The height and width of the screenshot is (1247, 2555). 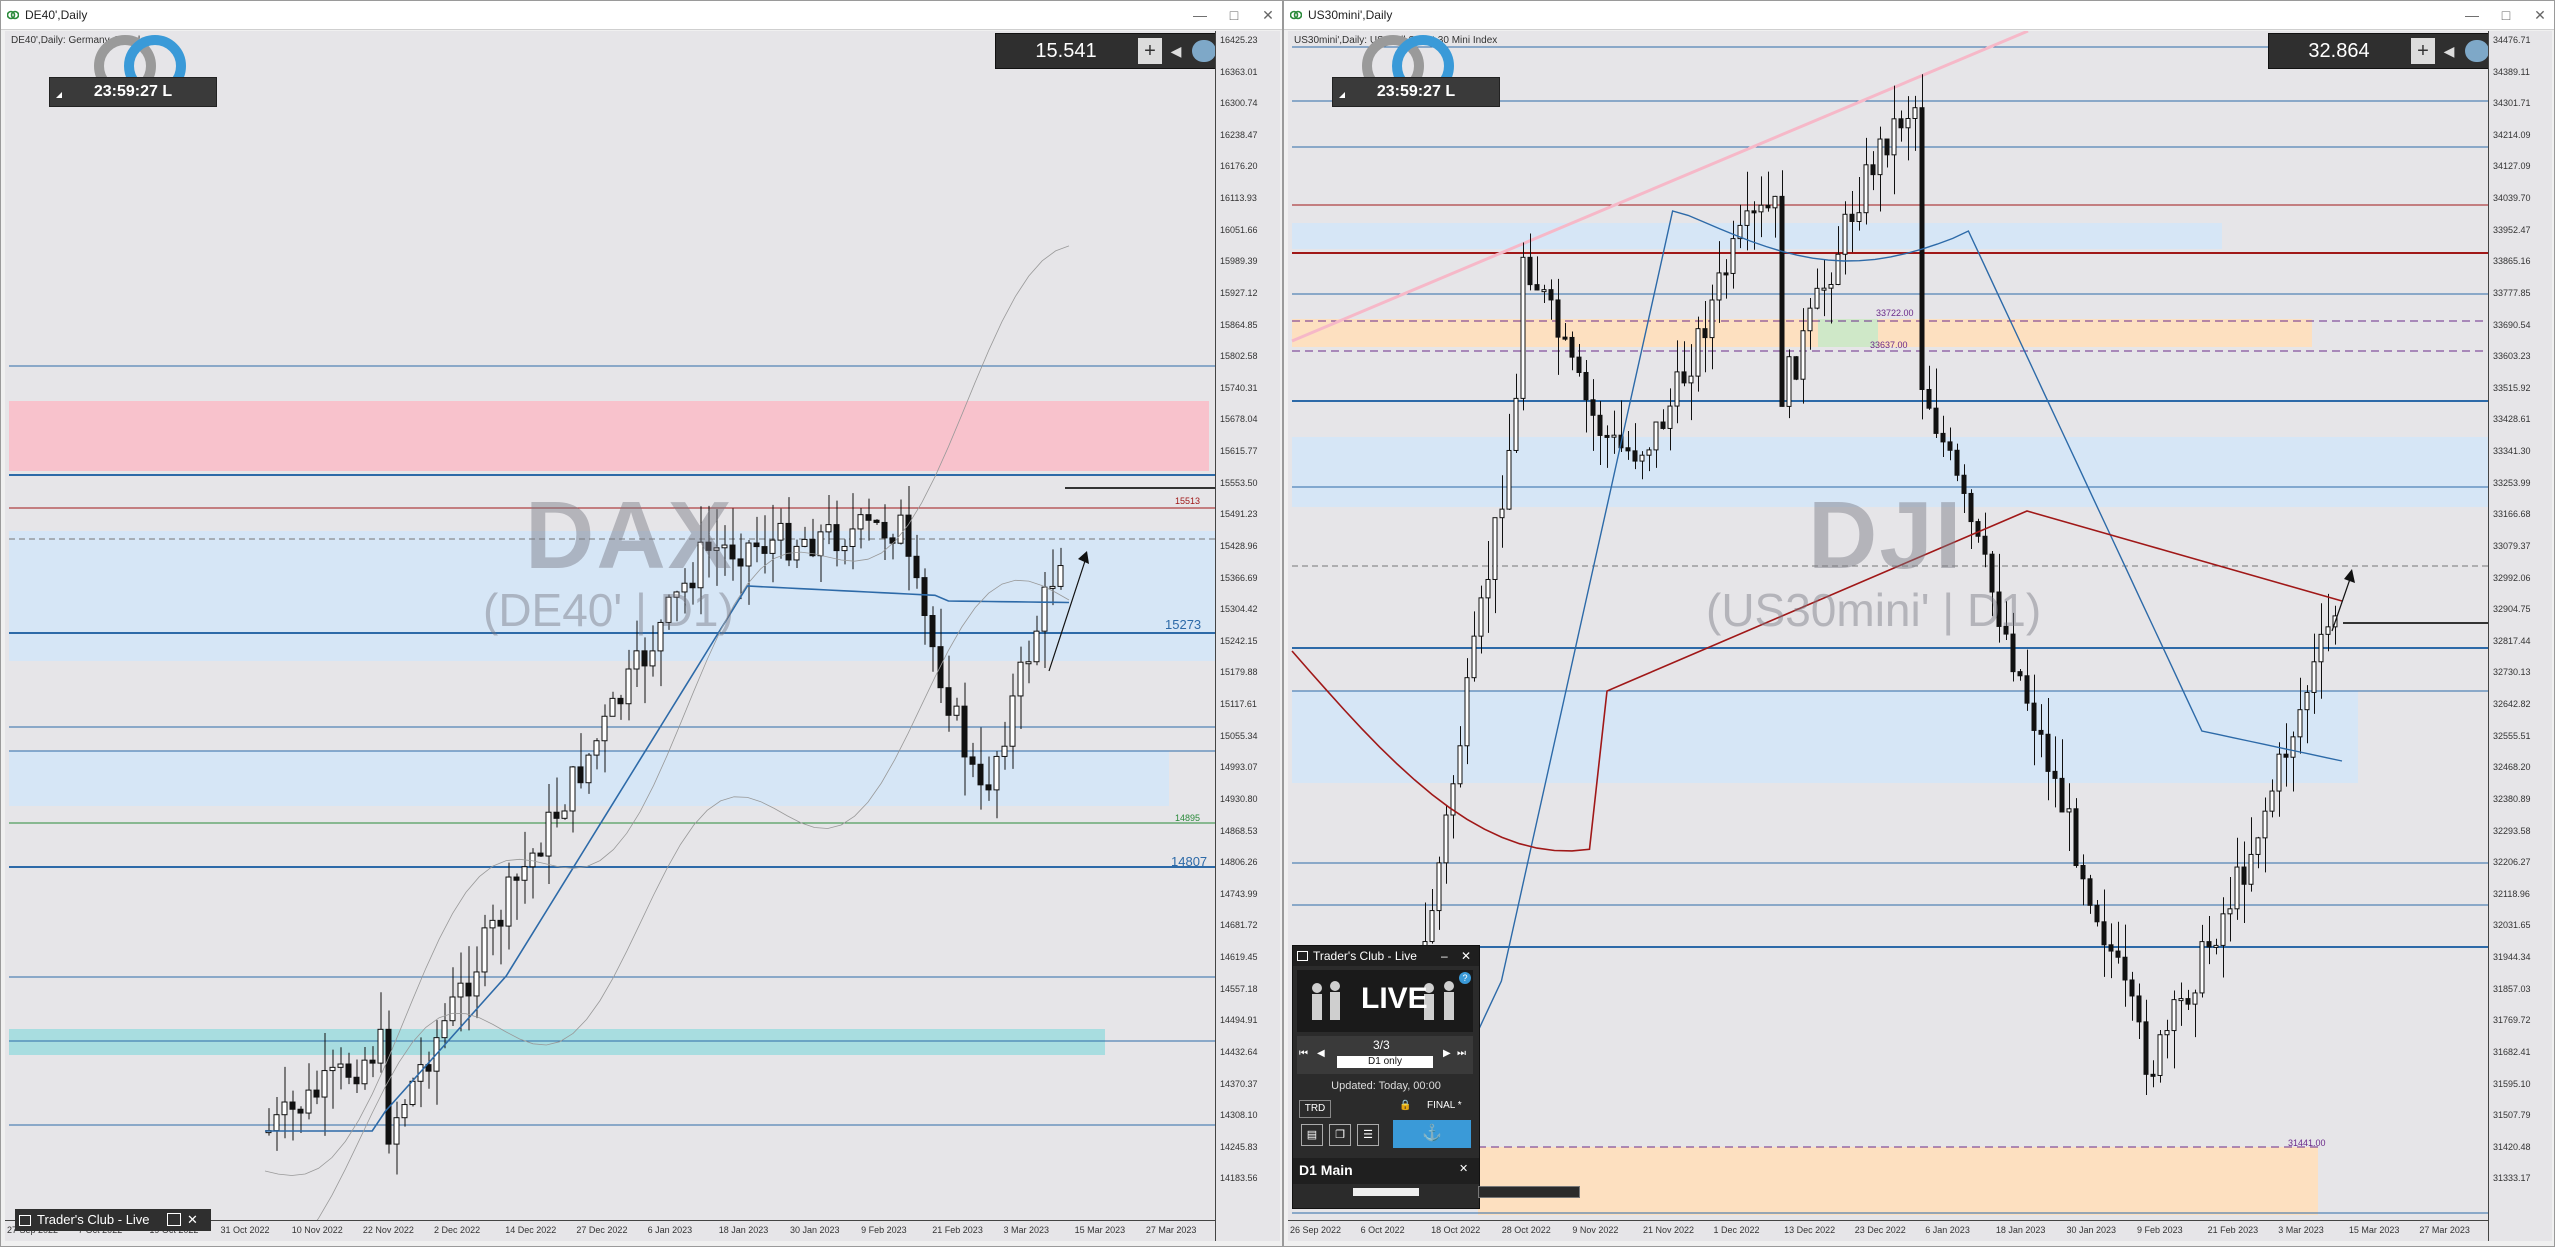 I want to click on document-button: ▤, so click(x=1312, y=1135).